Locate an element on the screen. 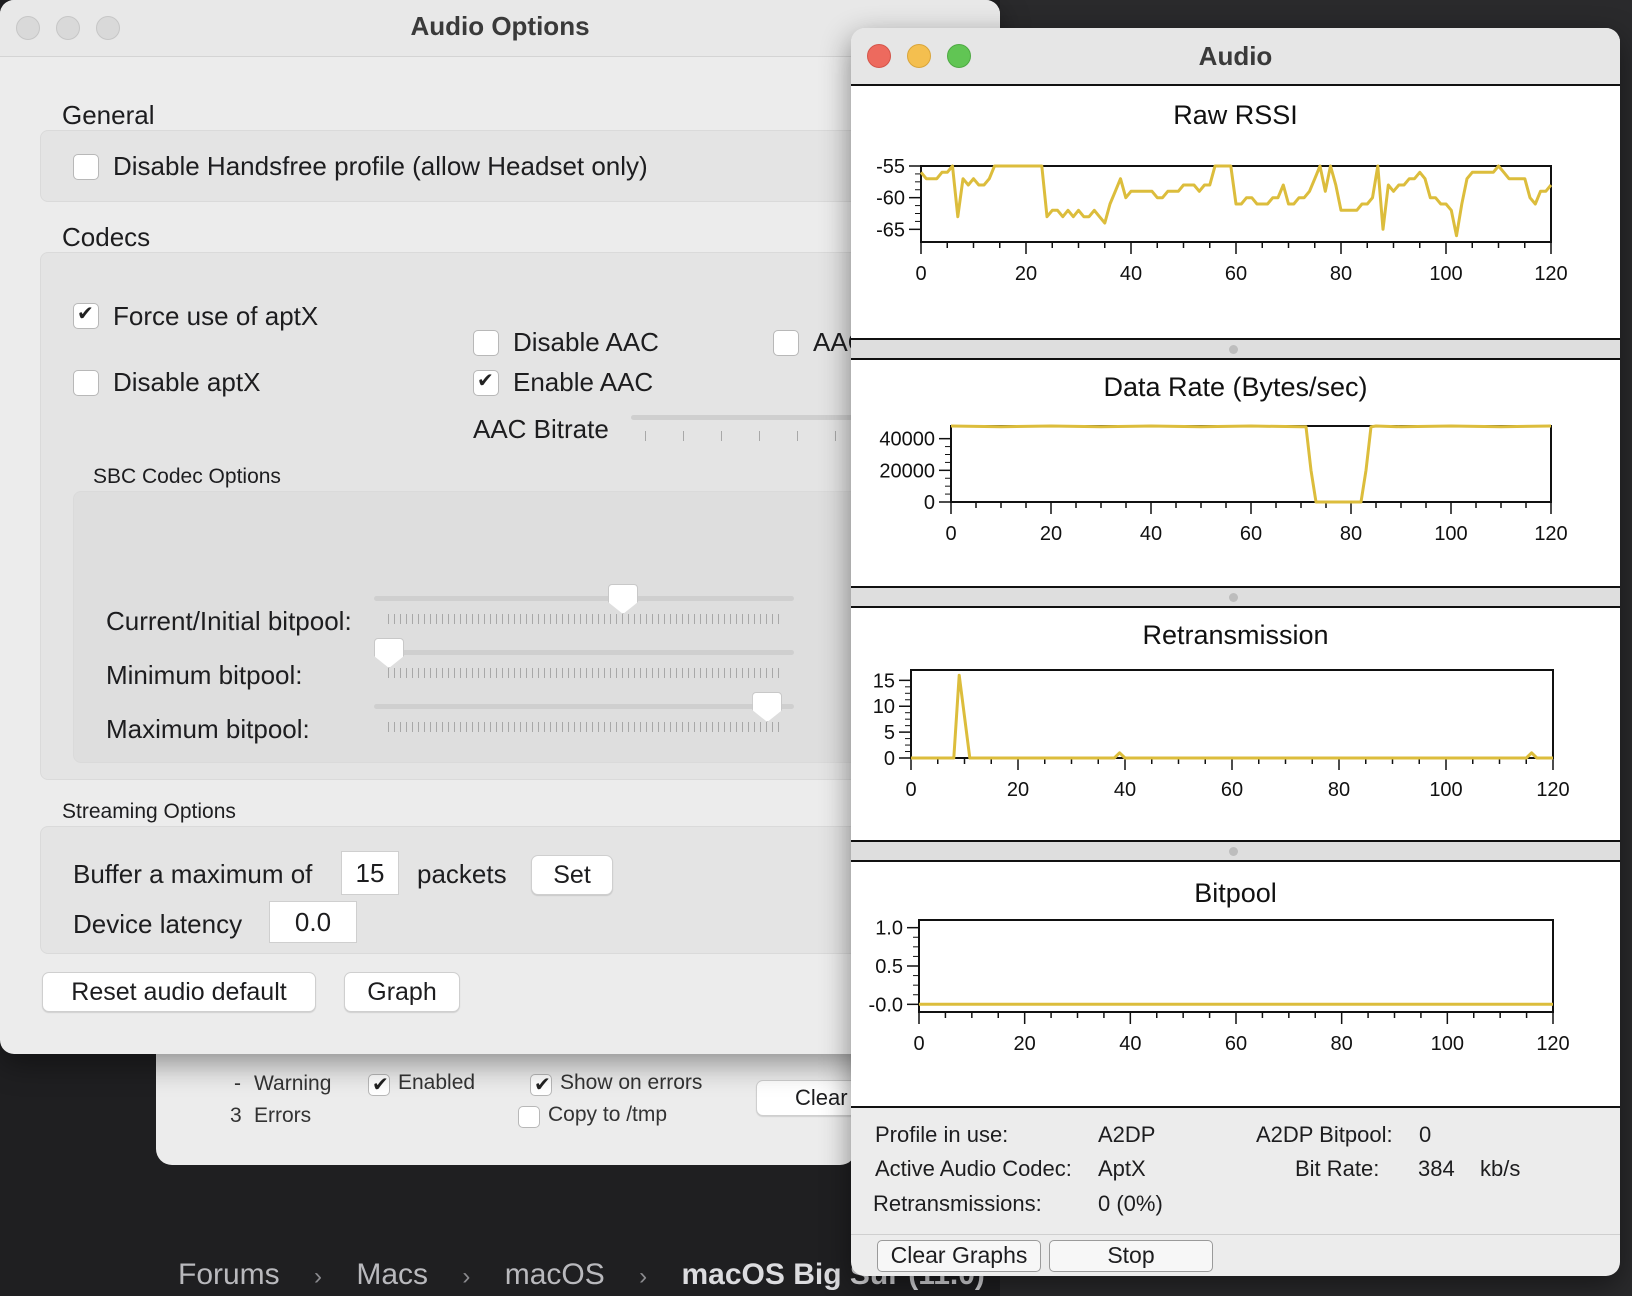  bitpool-chart: 0 20 40 60 80 100 120 1.0 0.5 -0.0 is located at coordinates (1219, 986).